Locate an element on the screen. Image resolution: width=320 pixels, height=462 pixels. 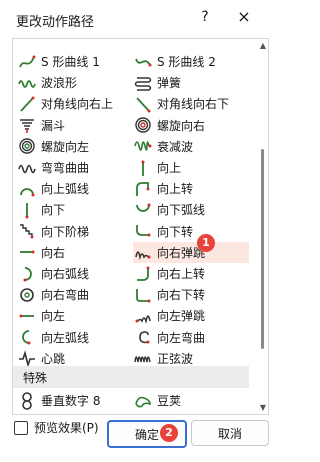
path-item: 衰减波 is located at coordinates (191, 146).